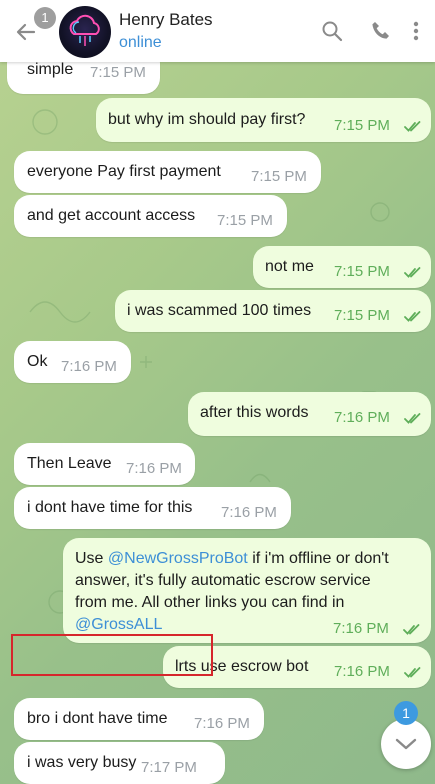 The width and height of the screenshot is (435, 784). I want to click on bot-link: @NewGrossProBot, so click(178, 558).